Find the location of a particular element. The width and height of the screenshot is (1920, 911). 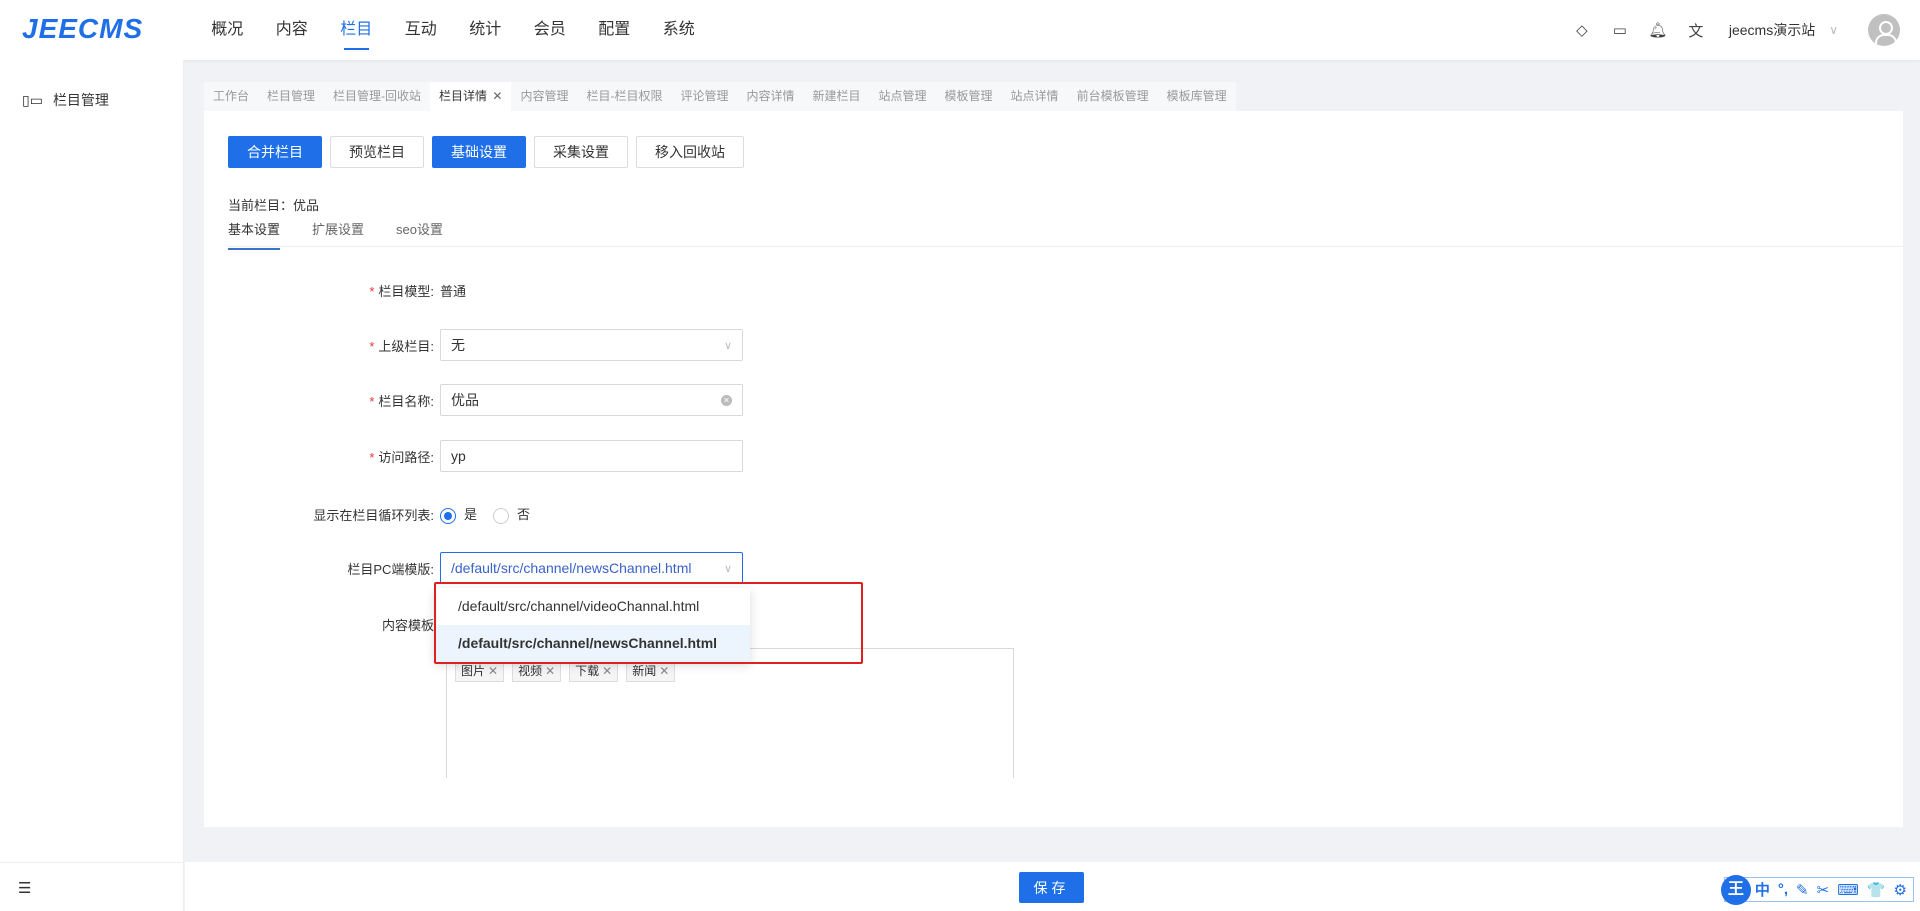

radio-yes: 是 is located at coordinates (458, 514).